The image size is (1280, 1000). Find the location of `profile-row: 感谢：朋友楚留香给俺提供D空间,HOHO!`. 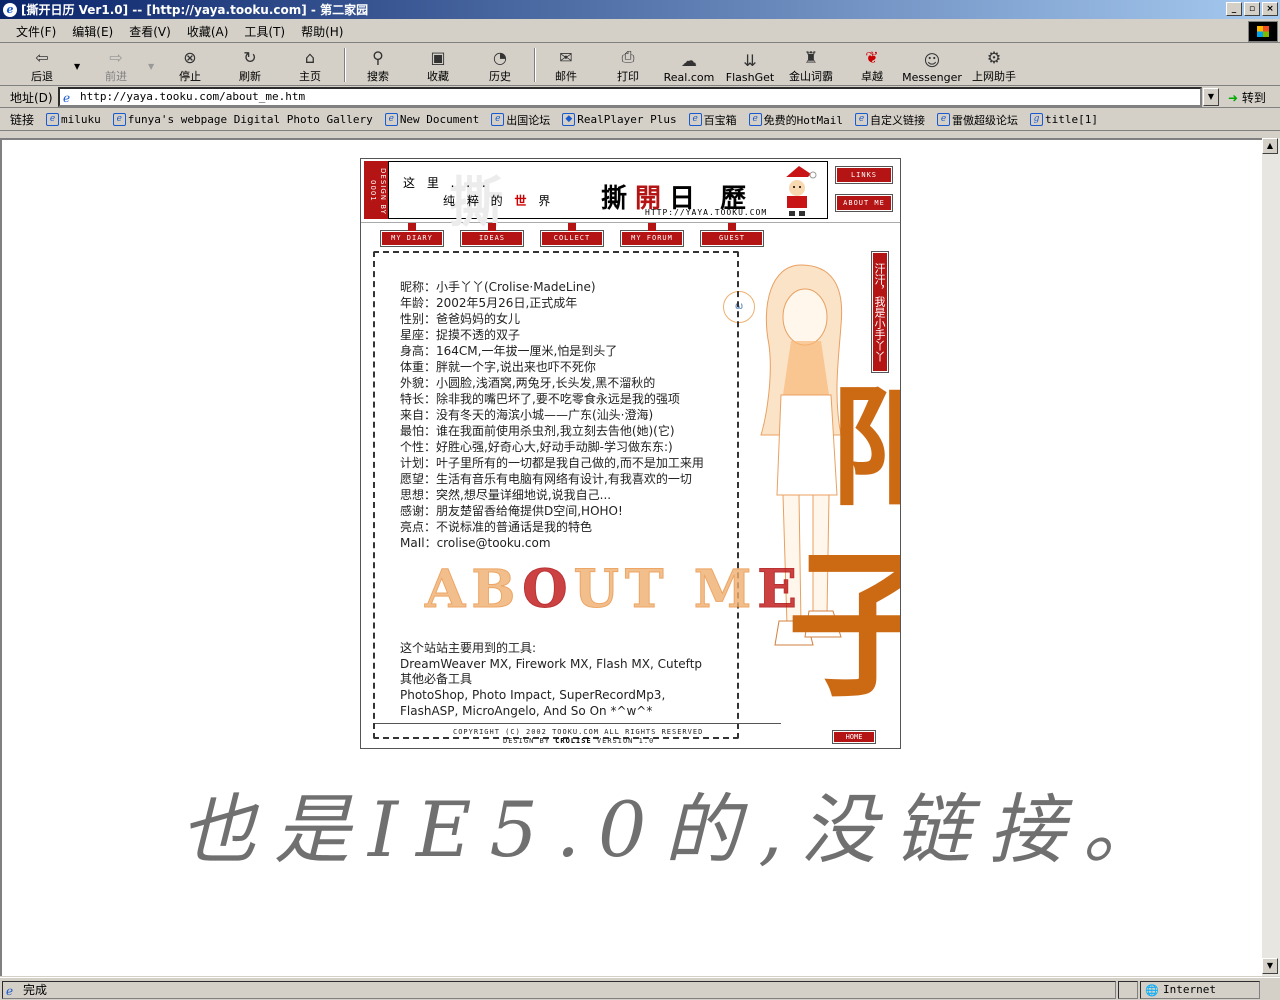

profile-row: 感谢：朋友楚留香给俺提供D空间,HOHO! is located at coordinates (511, 511).